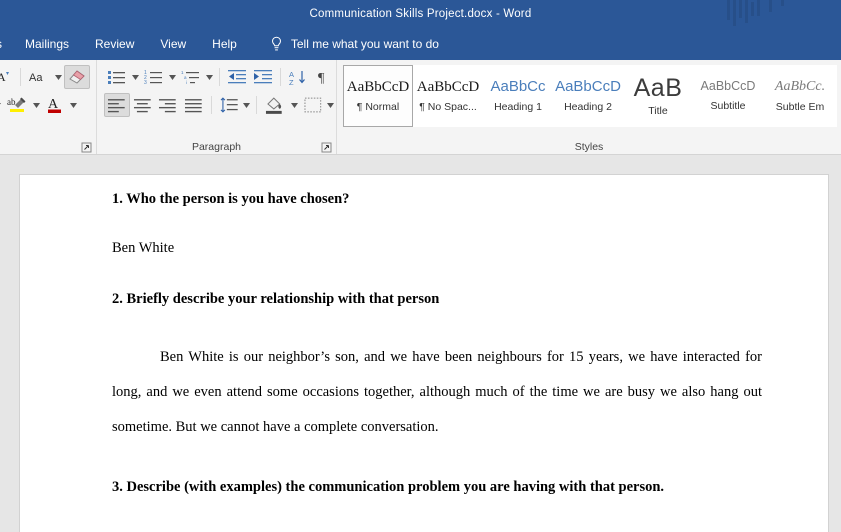  I want to click on title-bar: Communication Skills Project.docx - Word, so click(420, 14).